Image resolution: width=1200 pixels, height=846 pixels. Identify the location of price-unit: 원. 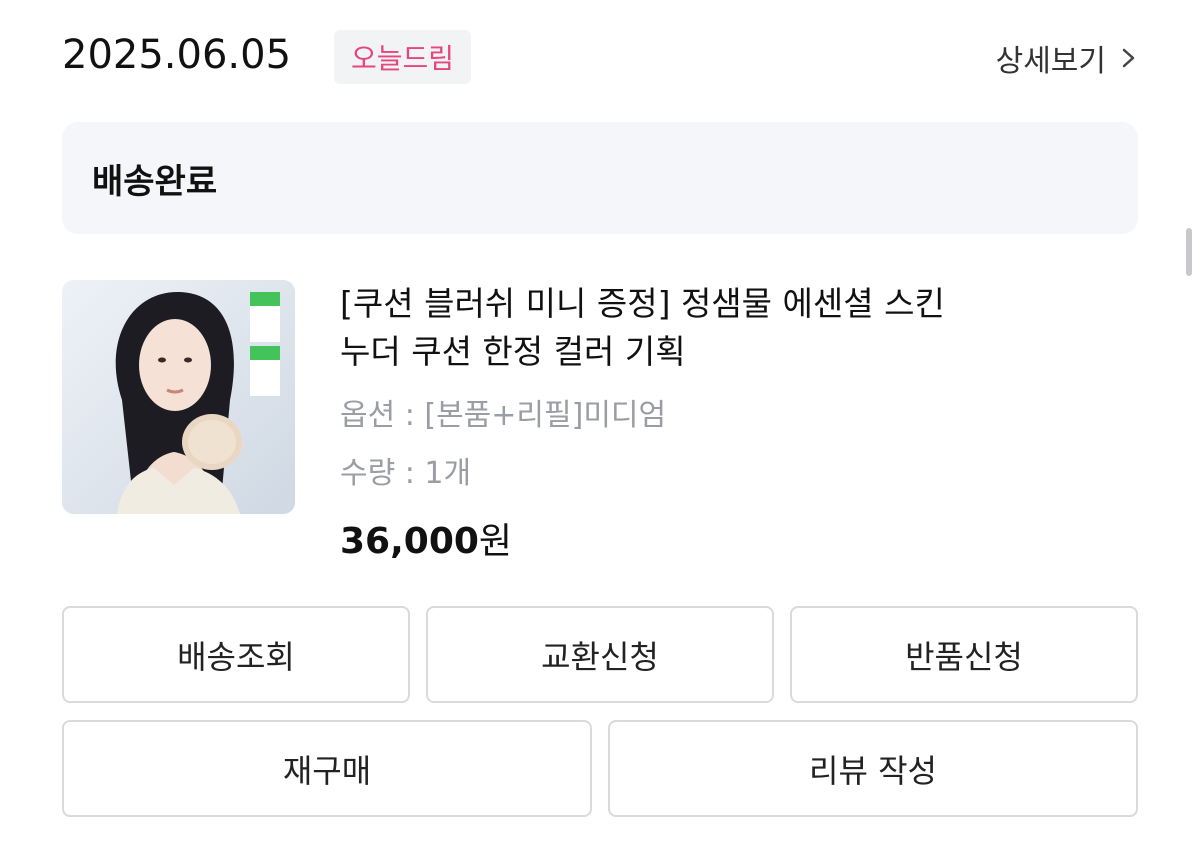
(495, 541).